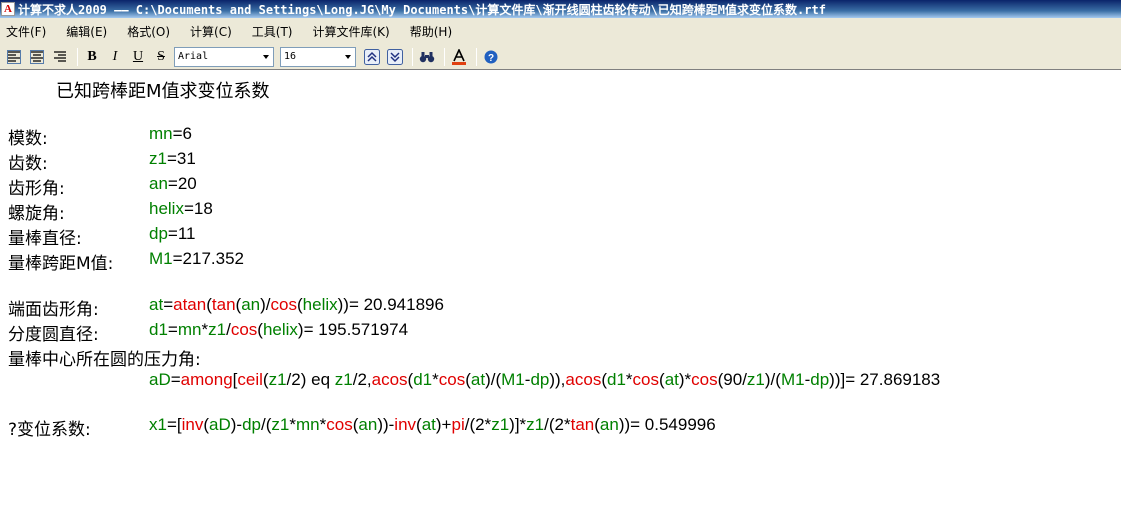  What do you see at coordinates (174, 424) in the screenshot?
I see `expr-token: =[` at bounding box center [174, 424].